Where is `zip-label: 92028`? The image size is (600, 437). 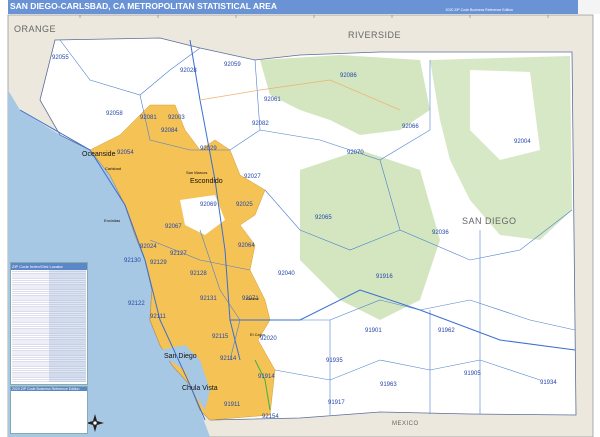
zip-label: 92028 is located at coordinates (188, 71).